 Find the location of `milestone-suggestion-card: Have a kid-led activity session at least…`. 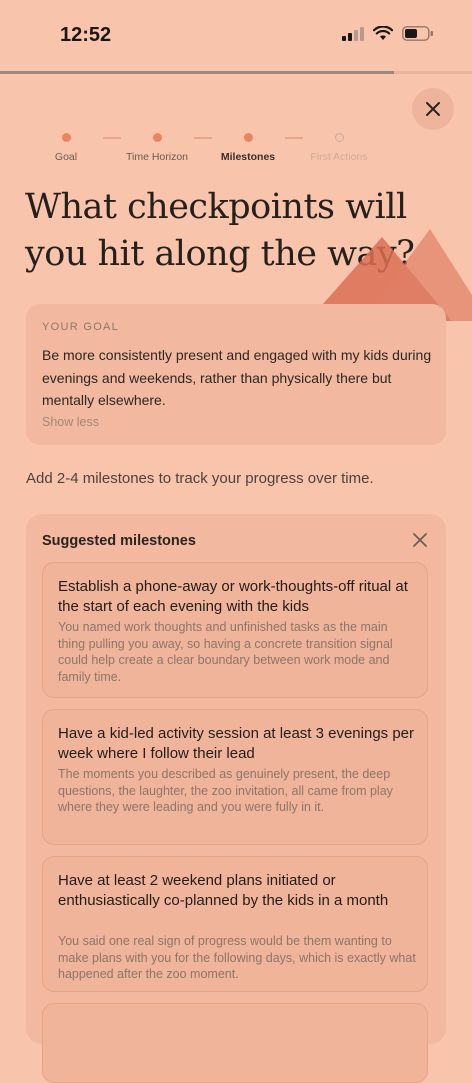

milestone-suggestion-card: Have a kid-led activity session at least… is located at coordinates (235, 777).